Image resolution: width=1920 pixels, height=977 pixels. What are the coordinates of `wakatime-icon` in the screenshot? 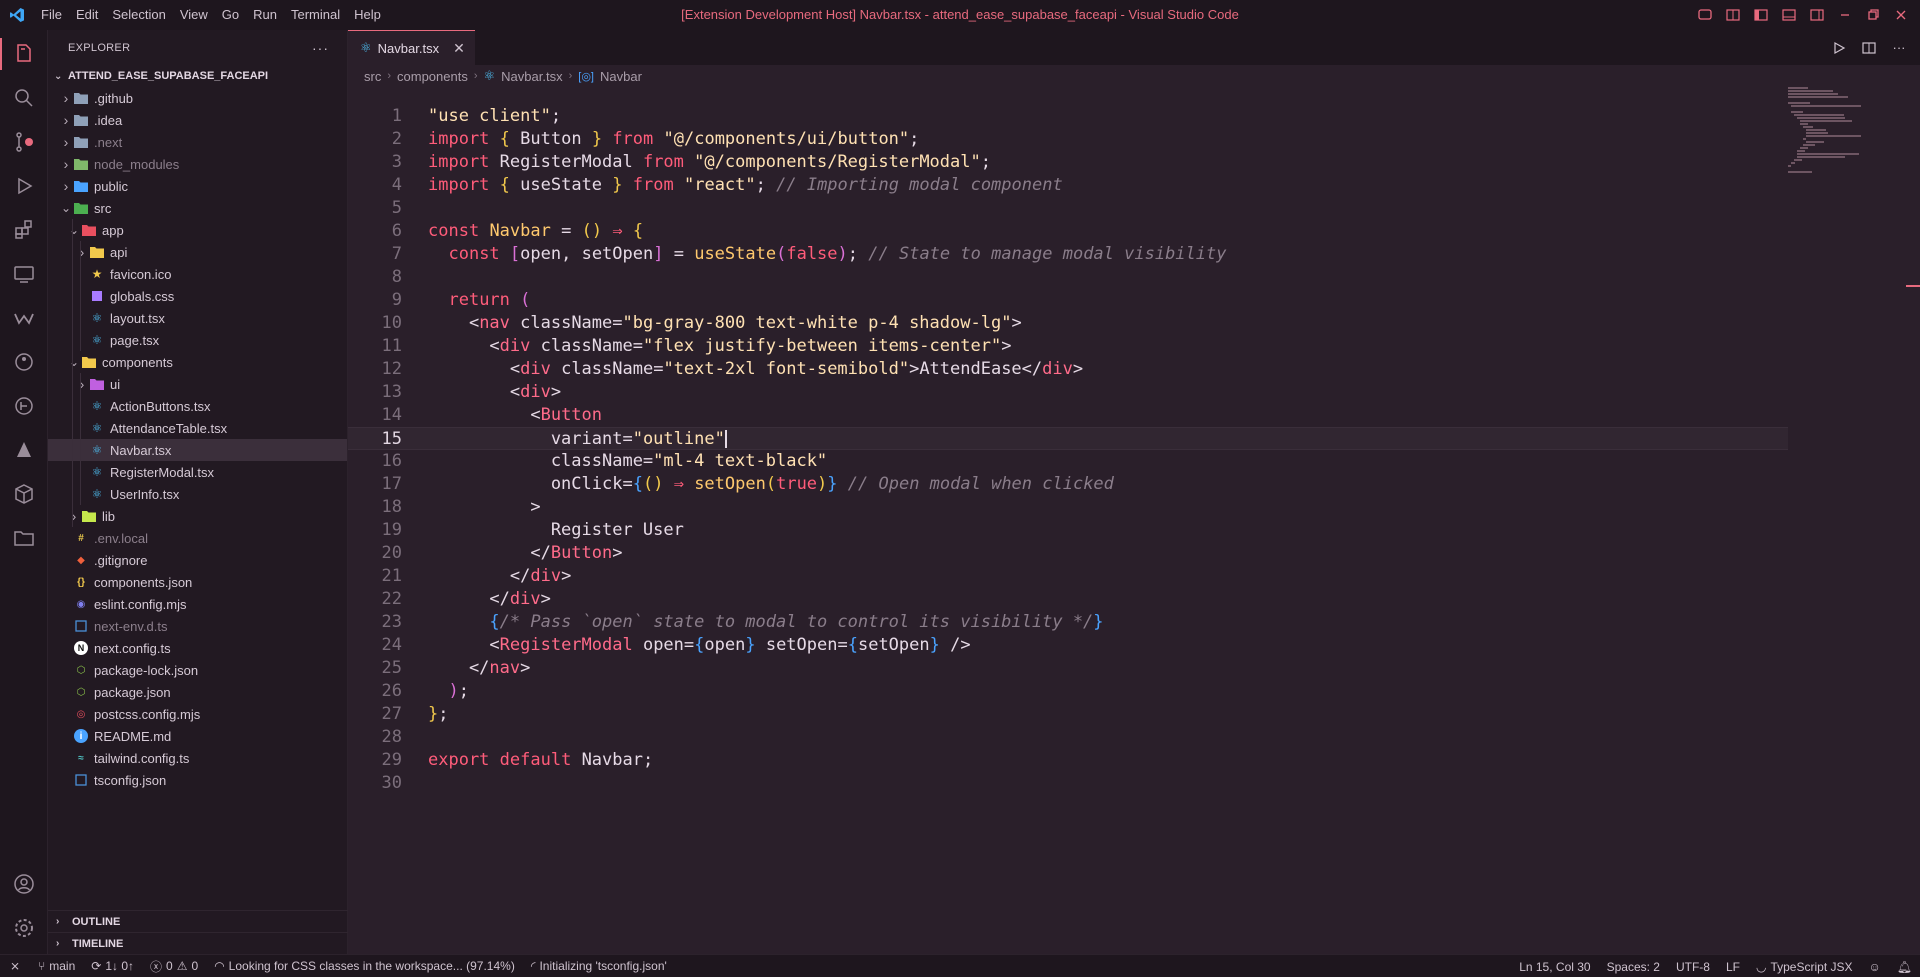 It's located at (24, 318).